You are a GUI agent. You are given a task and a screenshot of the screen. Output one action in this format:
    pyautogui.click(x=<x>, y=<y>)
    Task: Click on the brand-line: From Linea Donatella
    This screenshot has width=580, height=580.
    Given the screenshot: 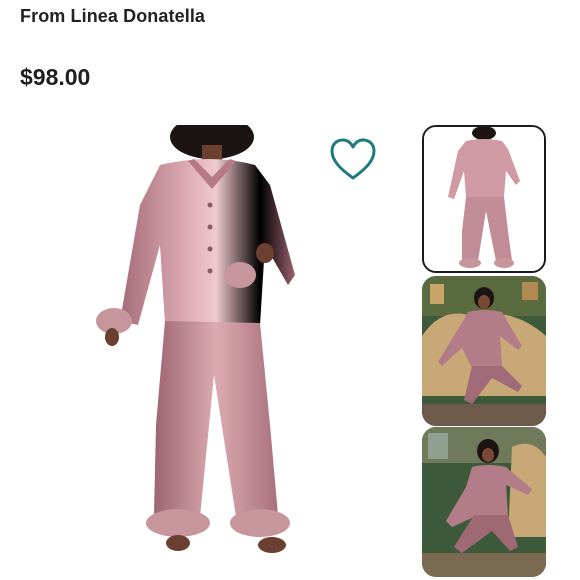 What is the action you would take?
    pyautogui.click(x=112, y=16)
    